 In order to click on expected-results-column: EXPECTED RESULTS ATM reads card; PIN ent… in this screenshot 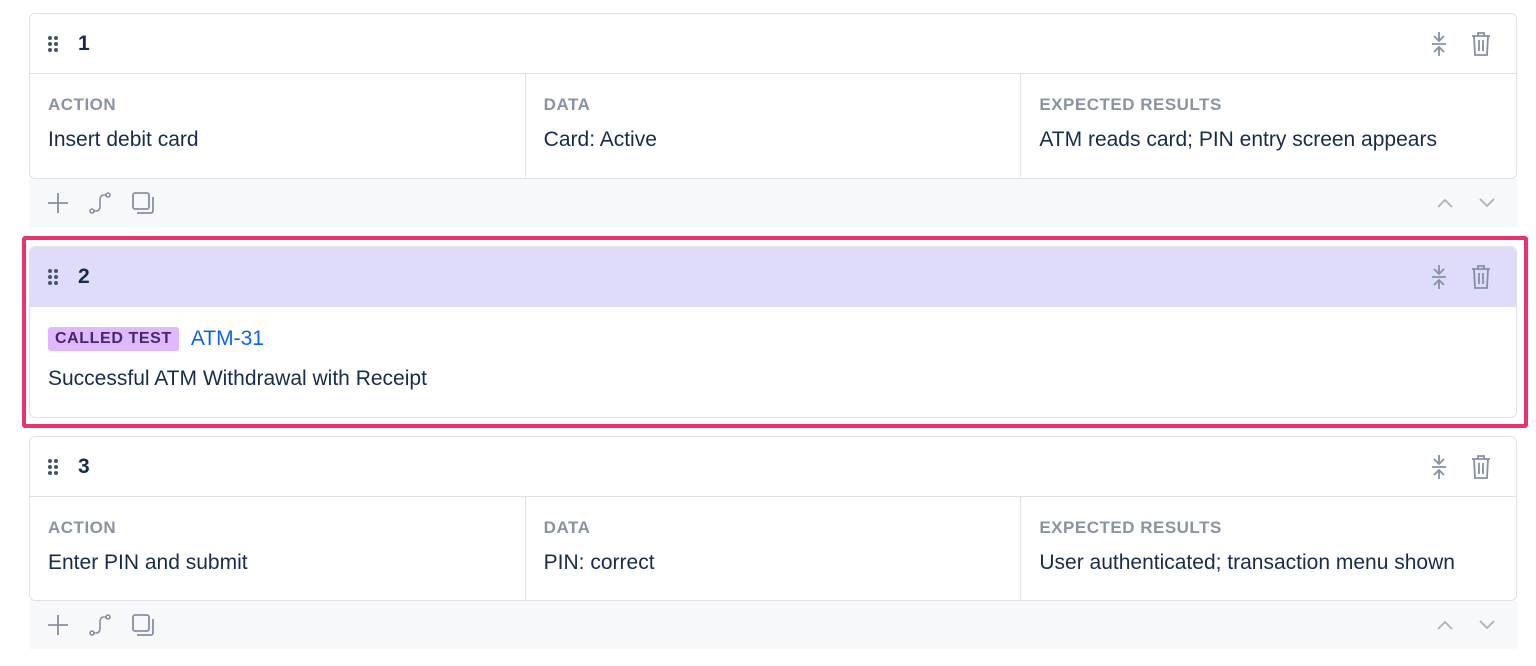, I will do `click(1268, 125)`.